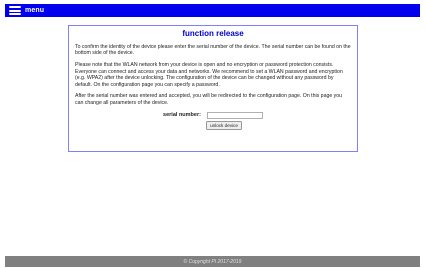  I want to click on top-menu-bar: menu, so click(212, 10).